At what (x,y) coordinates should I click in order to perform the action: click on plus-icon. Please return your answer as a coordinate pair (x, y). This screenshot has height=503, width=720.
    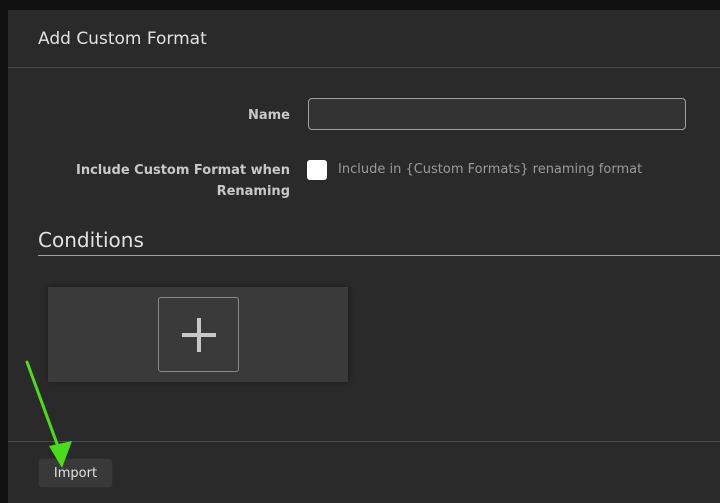
    Looking at the image, I should click on (198, 334).